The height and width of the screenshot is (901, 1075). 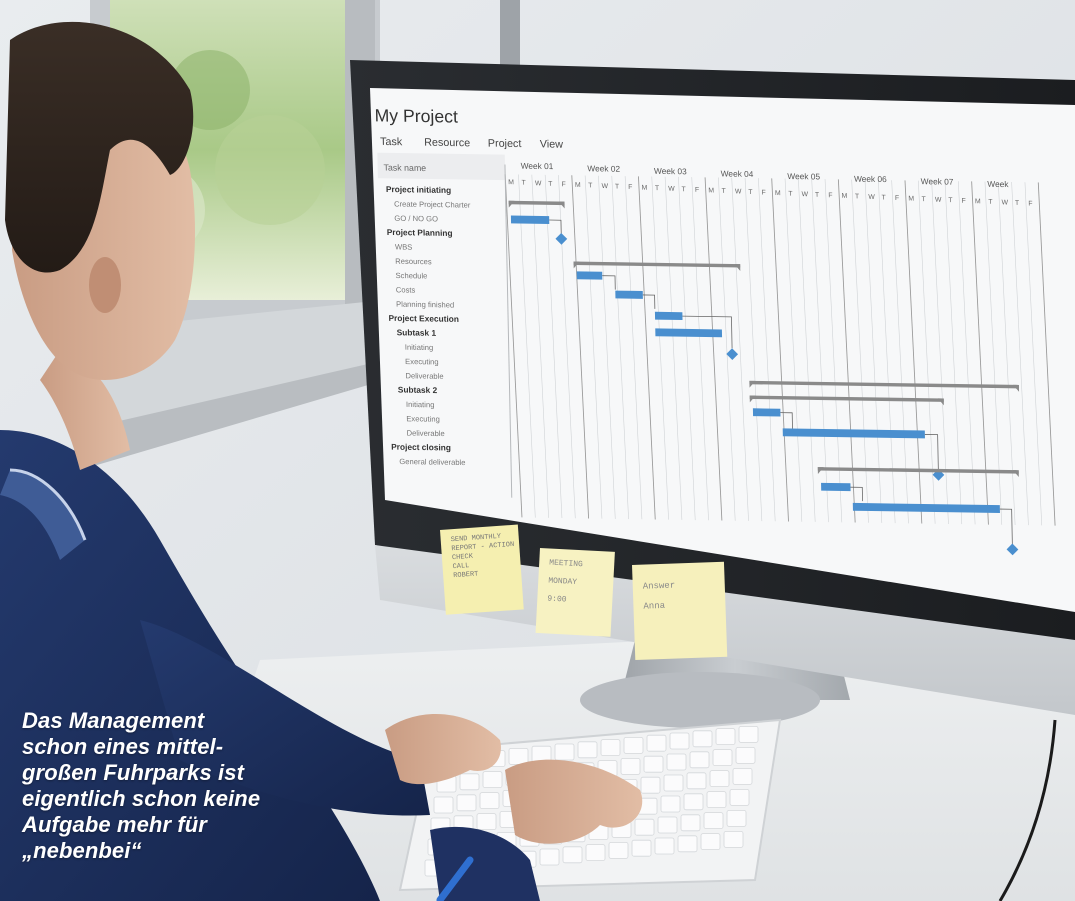 What do you see at coordinates (998, 184) in the screenshot?
I see `week-label: Week` at bounding box center [998, 184].